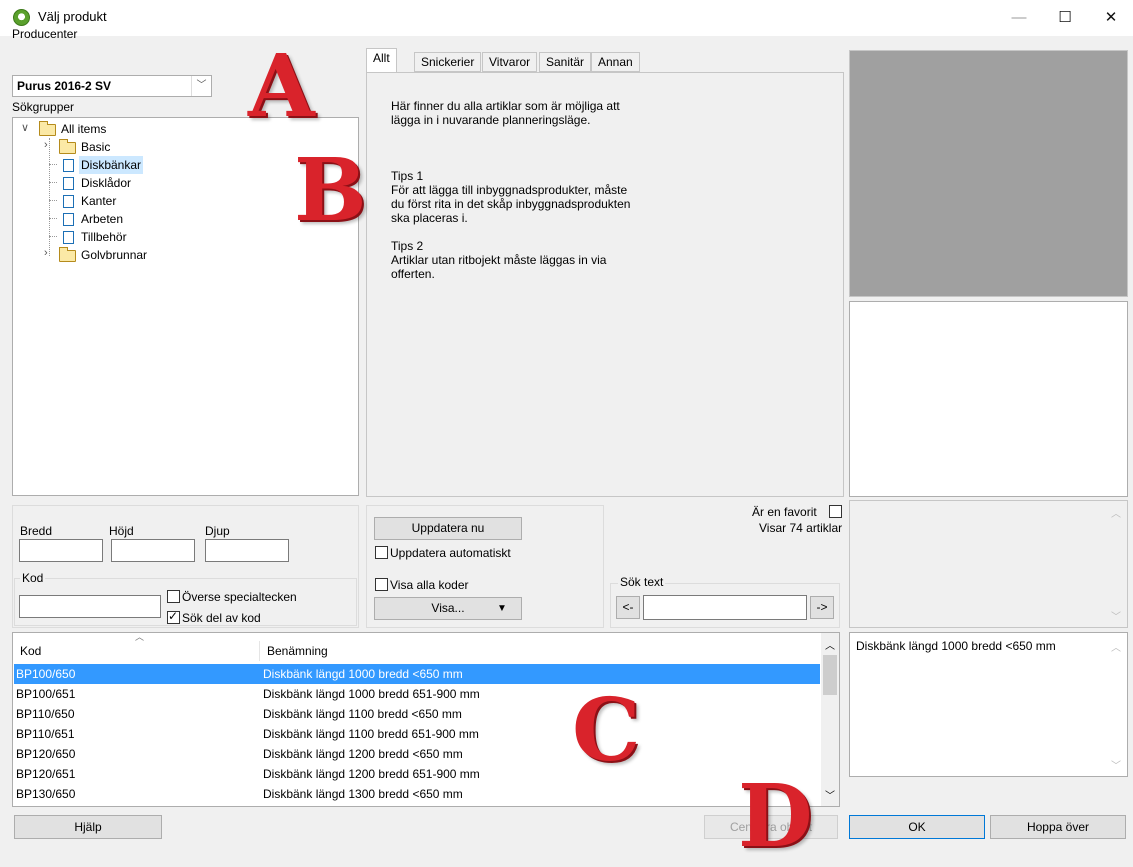  I want to click on update-now-button: Uppdatera nu, so click(448, 528).